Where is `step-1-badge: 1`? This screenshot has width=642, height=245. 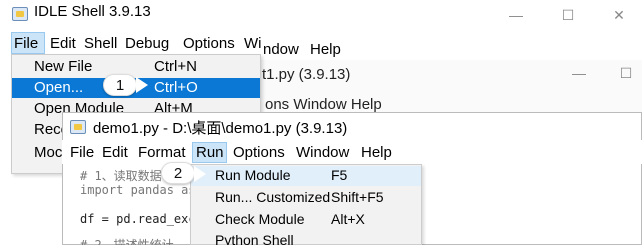
step-1-badge: 1 is located at coordinates (120, 85).